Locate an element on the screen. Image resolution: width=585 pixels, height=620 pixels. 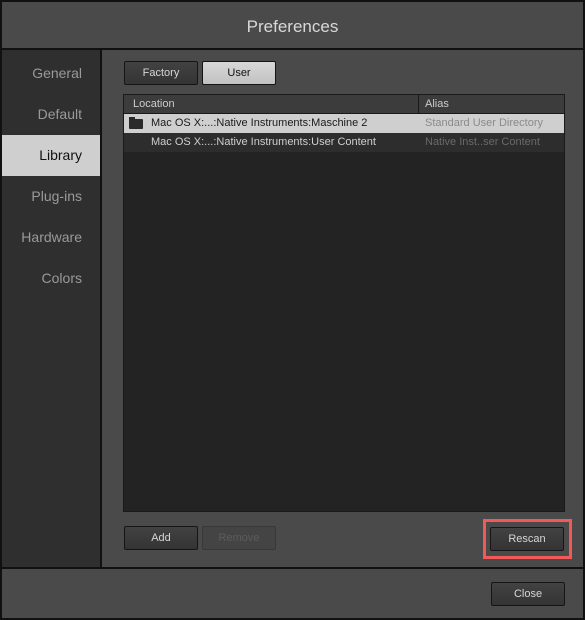
sidebar-item-colors: Colors is located at coordinates (51, 278).